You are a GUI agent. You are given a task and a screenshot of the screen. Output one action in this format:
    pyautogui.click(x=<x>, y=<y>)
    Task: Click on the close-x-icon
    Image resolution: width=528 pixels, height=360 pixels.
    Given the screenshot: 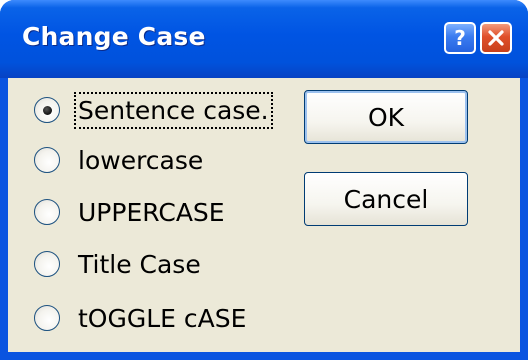 What is the action you would take?
    pyautogui.click(x=496, y=38)
    